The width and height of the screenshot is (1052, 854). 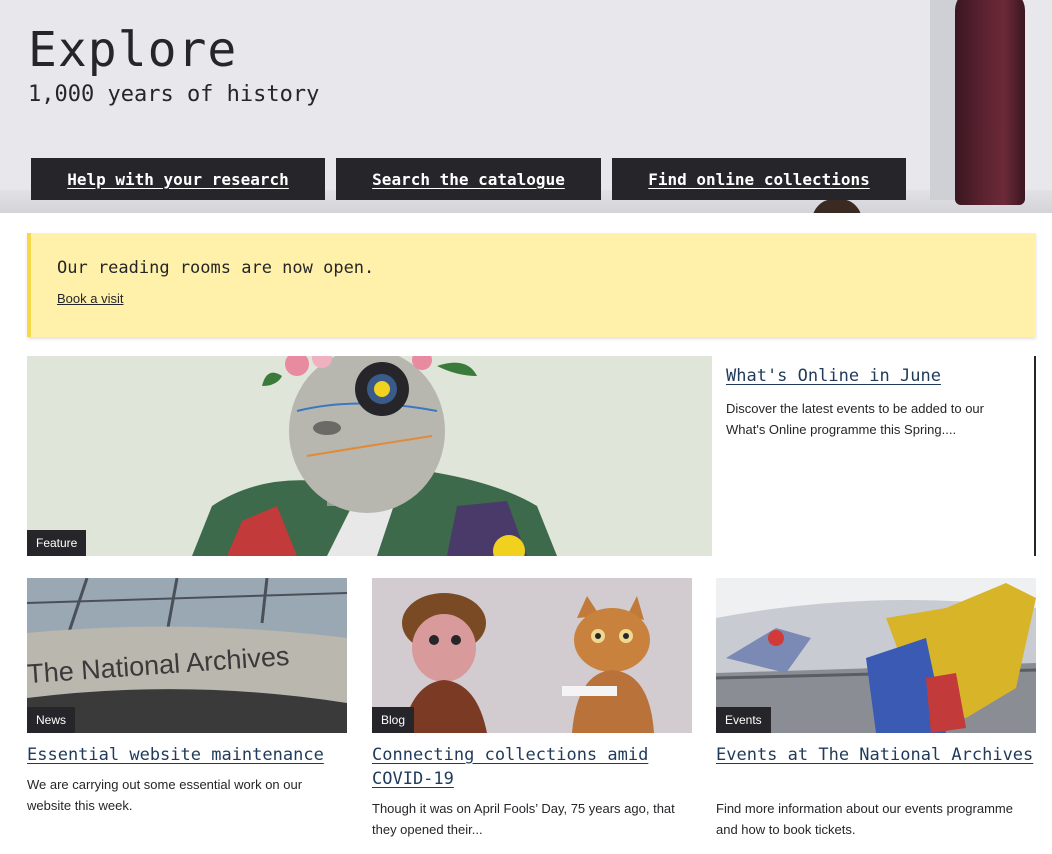 I want to click on news-tag: News, so click(x=51, y=720).